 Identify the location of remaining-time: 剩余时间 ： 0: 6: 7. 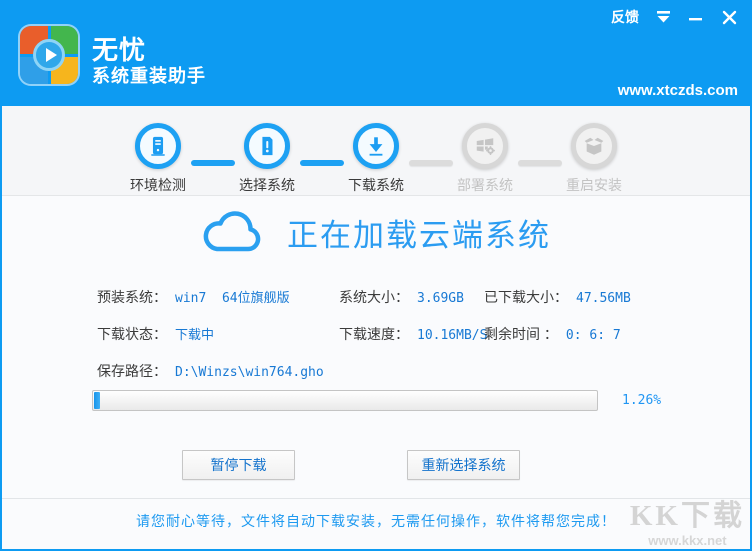
(557, 335).